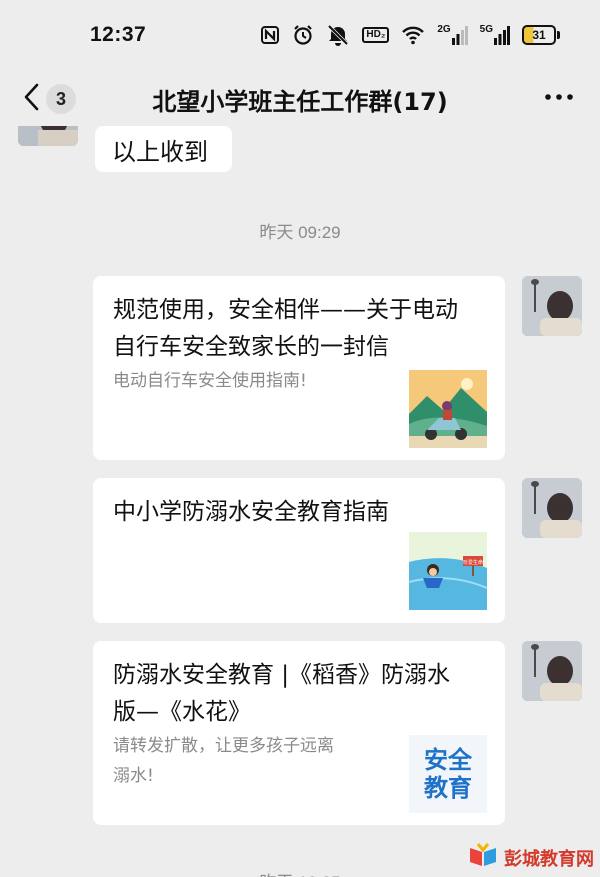 The height and width of the screenshot is (877, 600). Describe the element at coordinates (448, 571) in the screenshot. I see `drowning-illustration-thumbnail: 珍爱生命` at that location.